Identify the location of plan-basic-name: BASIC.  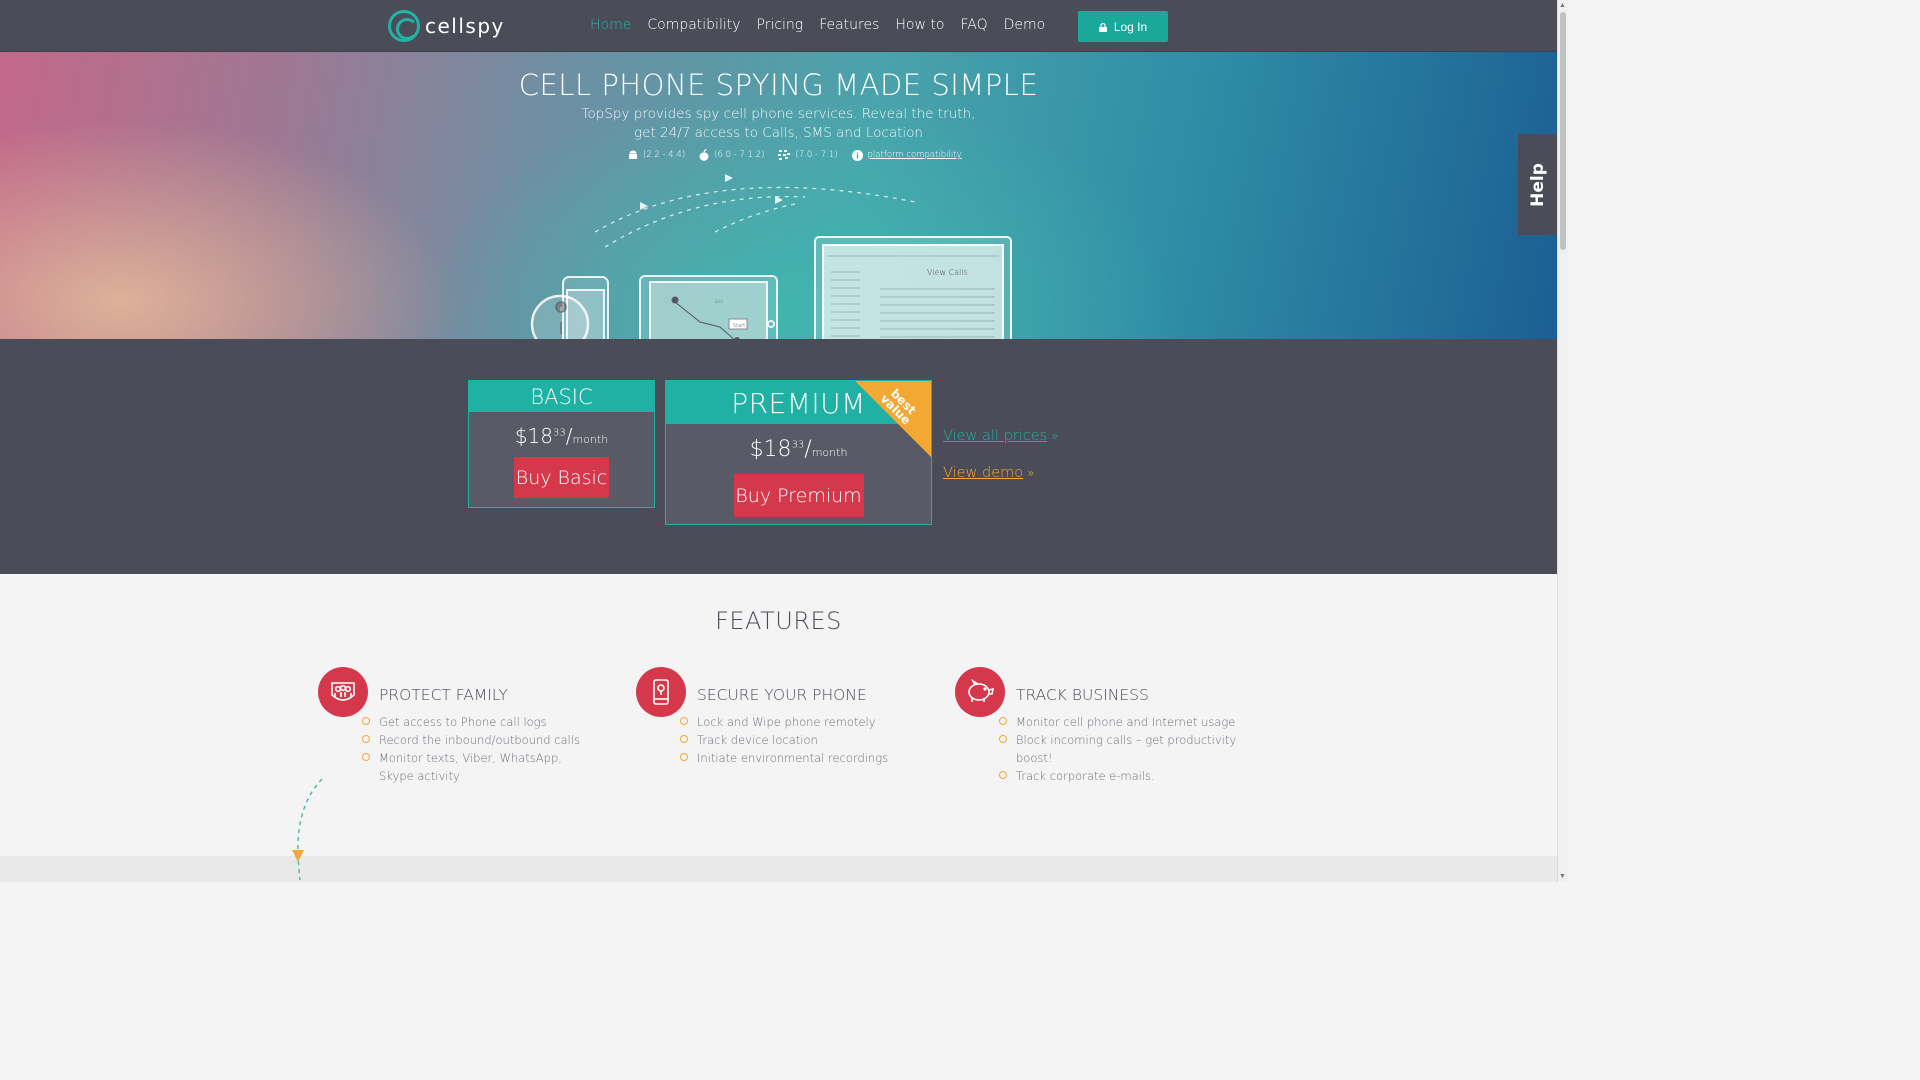
(561, 396).